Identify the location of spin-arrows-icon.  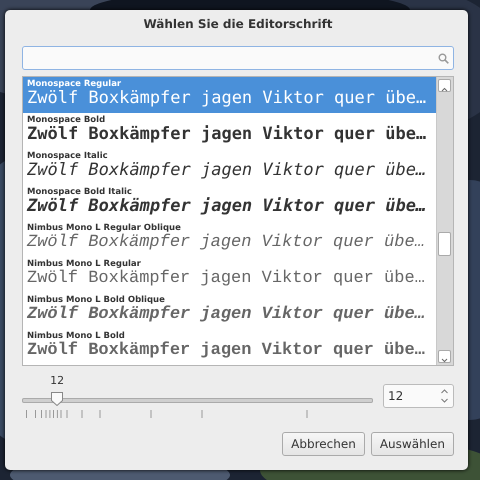
(444, 396).